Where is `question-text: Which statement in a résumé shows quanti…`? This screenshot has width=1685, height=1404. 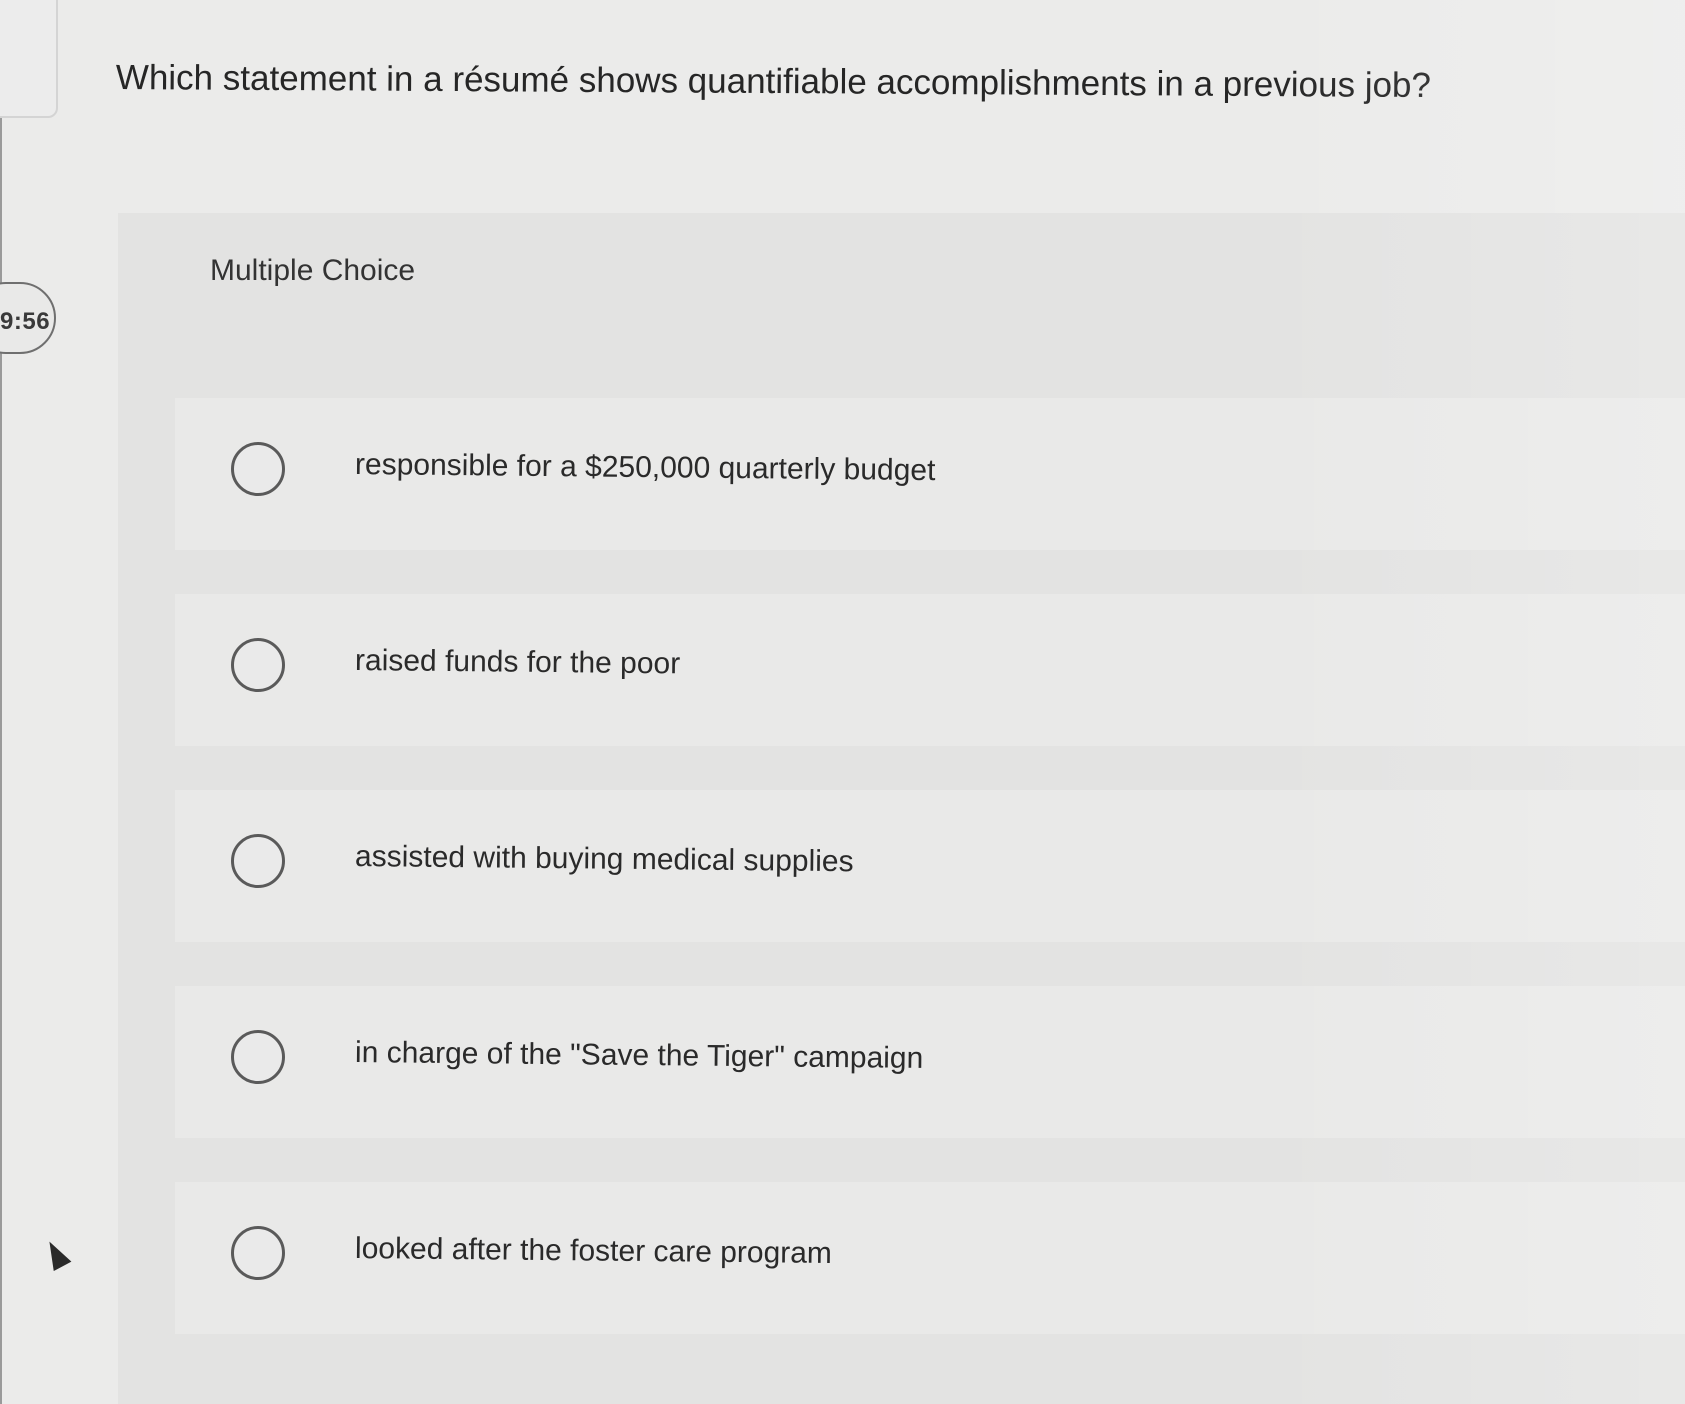
question-text: Which statement in a résumé shows quanti… is located at coordinates (773, 81).